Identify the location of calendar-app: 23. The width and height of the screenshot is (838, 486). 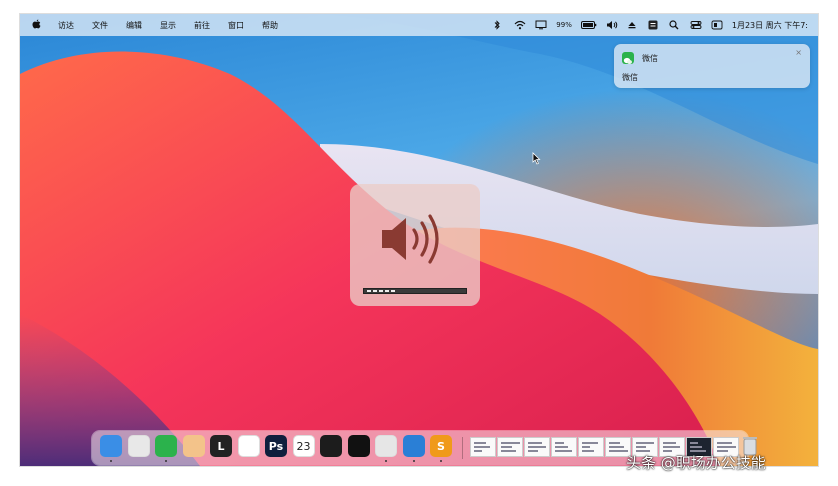
(303, 446).